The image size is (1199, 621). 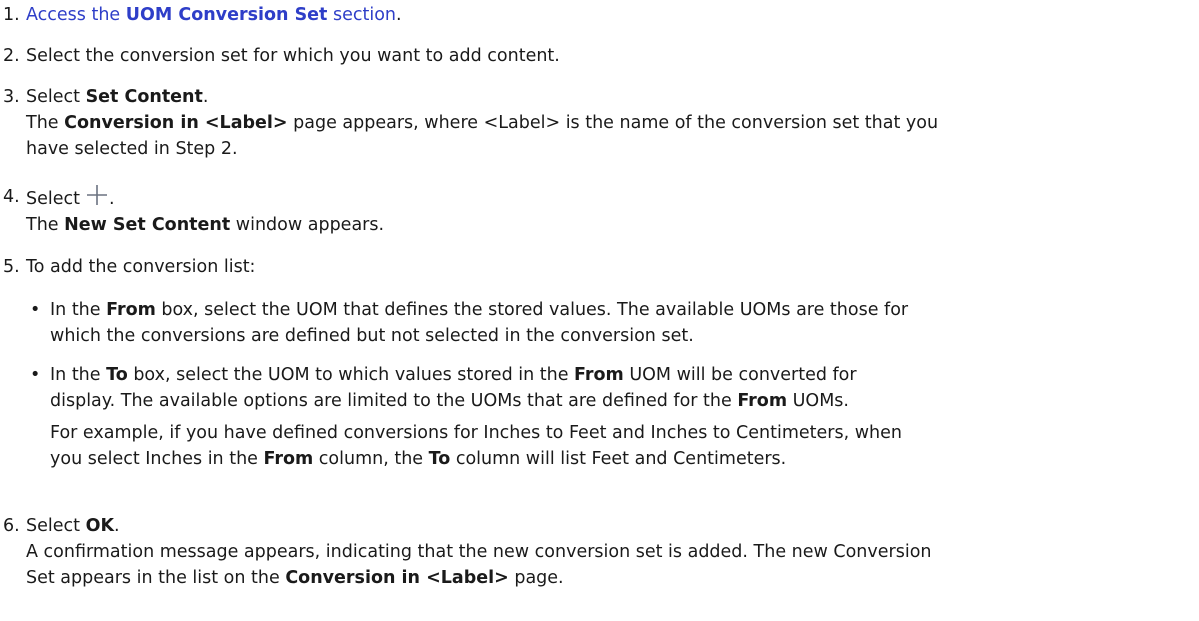 I want to click on example-line-2-post: column will list Feet and Centimeters., so click(x=618, y=459).